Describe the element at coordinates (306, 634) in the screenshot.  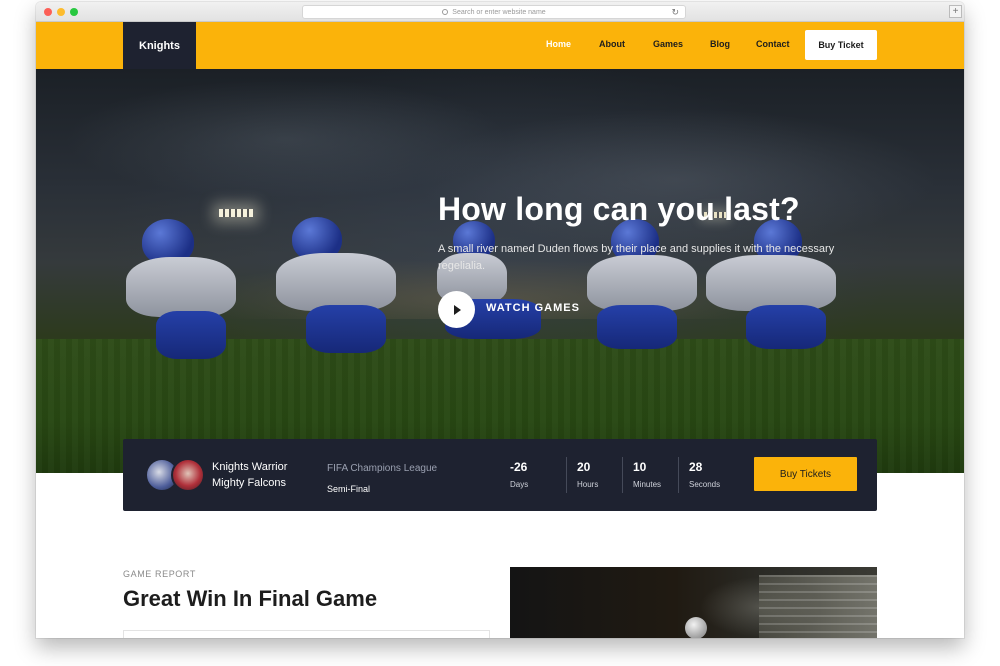
I see `report-card` at that location.